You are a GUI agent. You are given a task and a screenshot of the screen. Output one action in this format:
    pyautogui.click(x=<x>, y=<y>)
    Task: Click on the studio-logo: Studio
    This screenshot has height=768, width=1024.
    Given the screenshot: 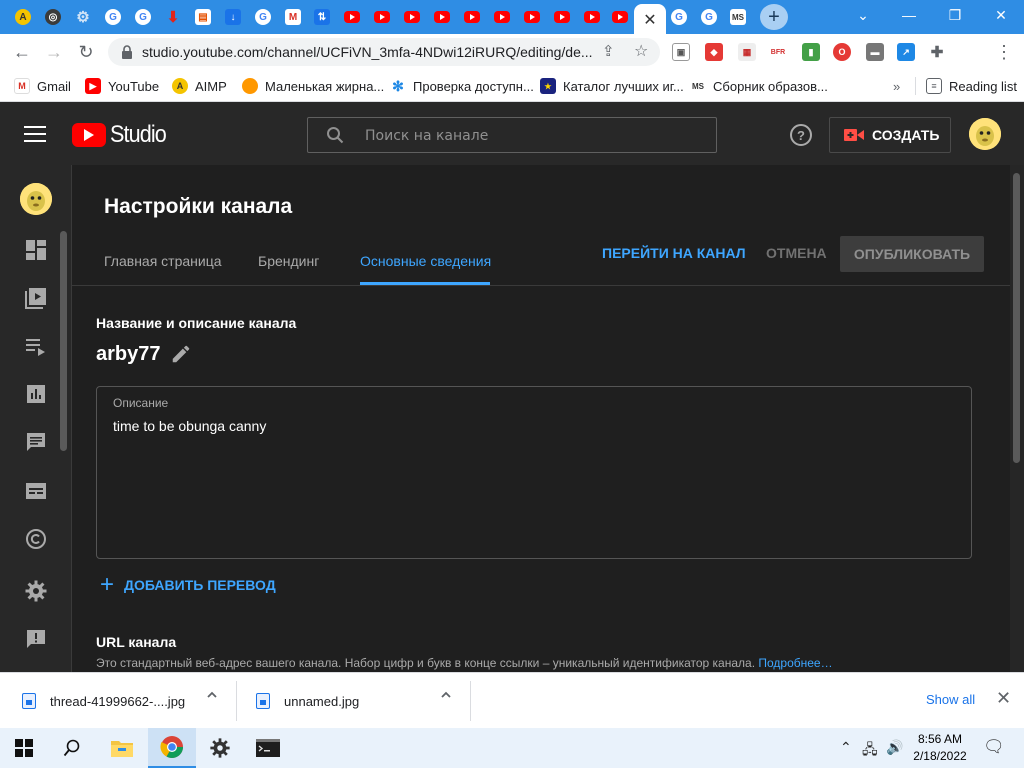 What is the action you would take?
    pyautogui.click(x=122, y=135)
    